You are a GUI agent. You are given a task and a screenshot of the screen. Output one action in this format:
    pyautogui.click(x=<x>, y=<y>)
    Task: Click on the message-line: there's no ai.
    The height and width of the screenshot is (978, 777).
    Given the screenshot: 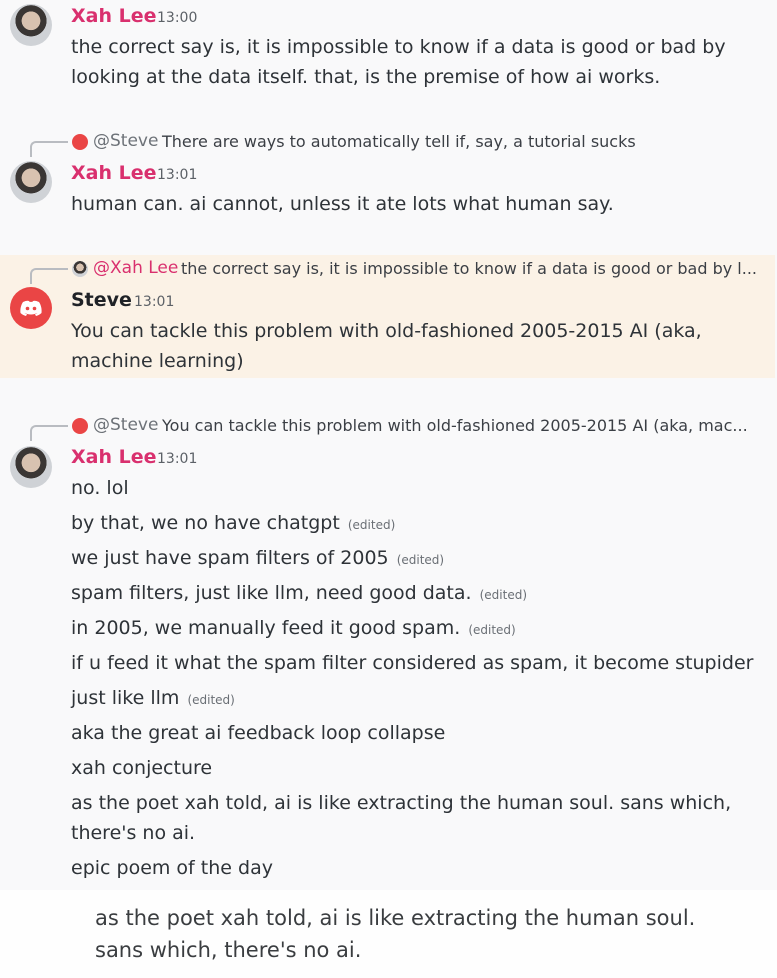 What is the action you would take?
    pyautogui.click(x=134, y=834)
    